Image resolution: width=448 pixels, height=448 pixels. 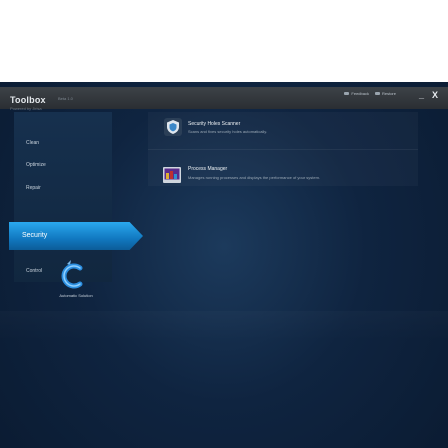 I want to click on process-manager-icon, so click(x=172, y=175).